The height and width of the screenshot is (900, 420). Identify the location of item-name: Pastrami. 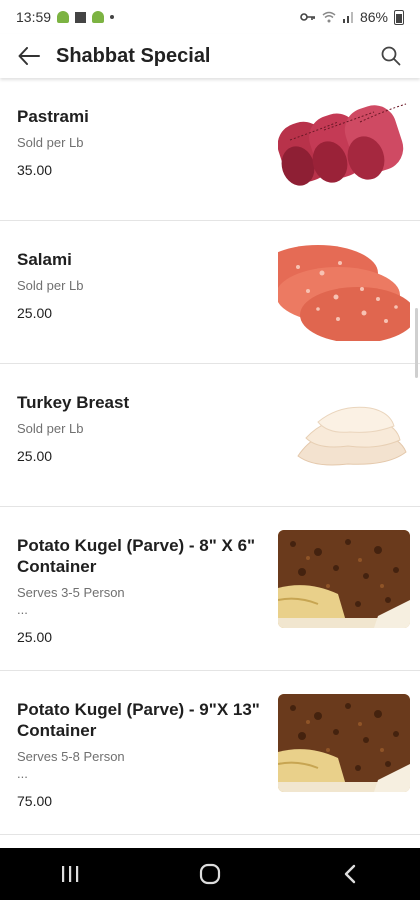
(53, 116).